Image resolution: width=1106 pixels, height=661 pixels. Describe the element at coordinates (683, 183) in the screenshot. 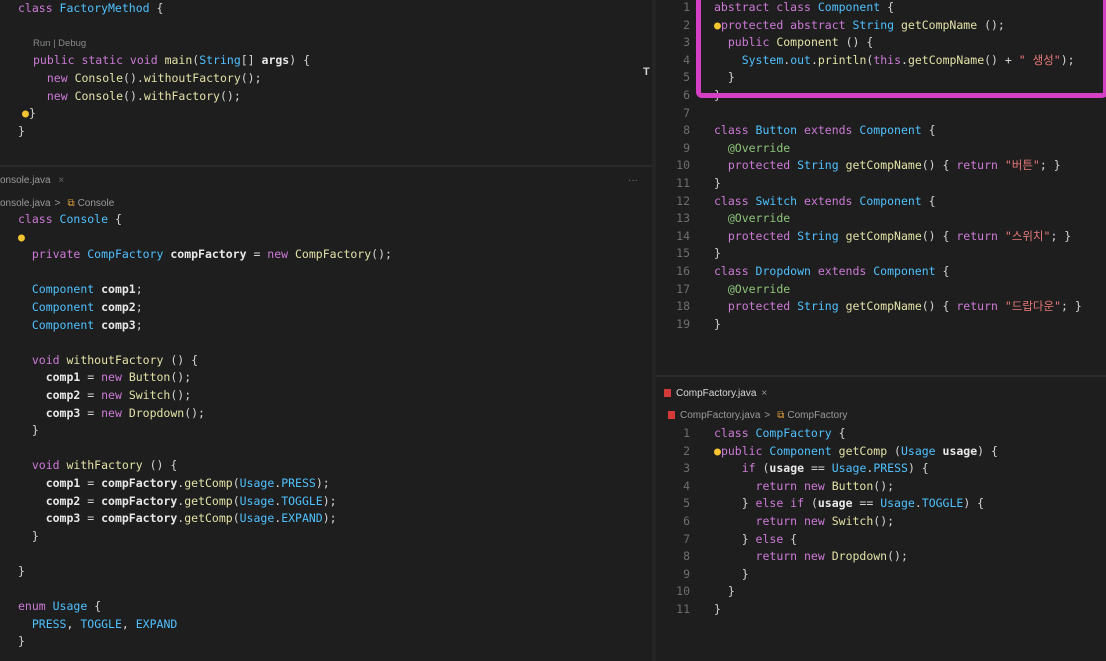

I see `line-number: 11` at that location.